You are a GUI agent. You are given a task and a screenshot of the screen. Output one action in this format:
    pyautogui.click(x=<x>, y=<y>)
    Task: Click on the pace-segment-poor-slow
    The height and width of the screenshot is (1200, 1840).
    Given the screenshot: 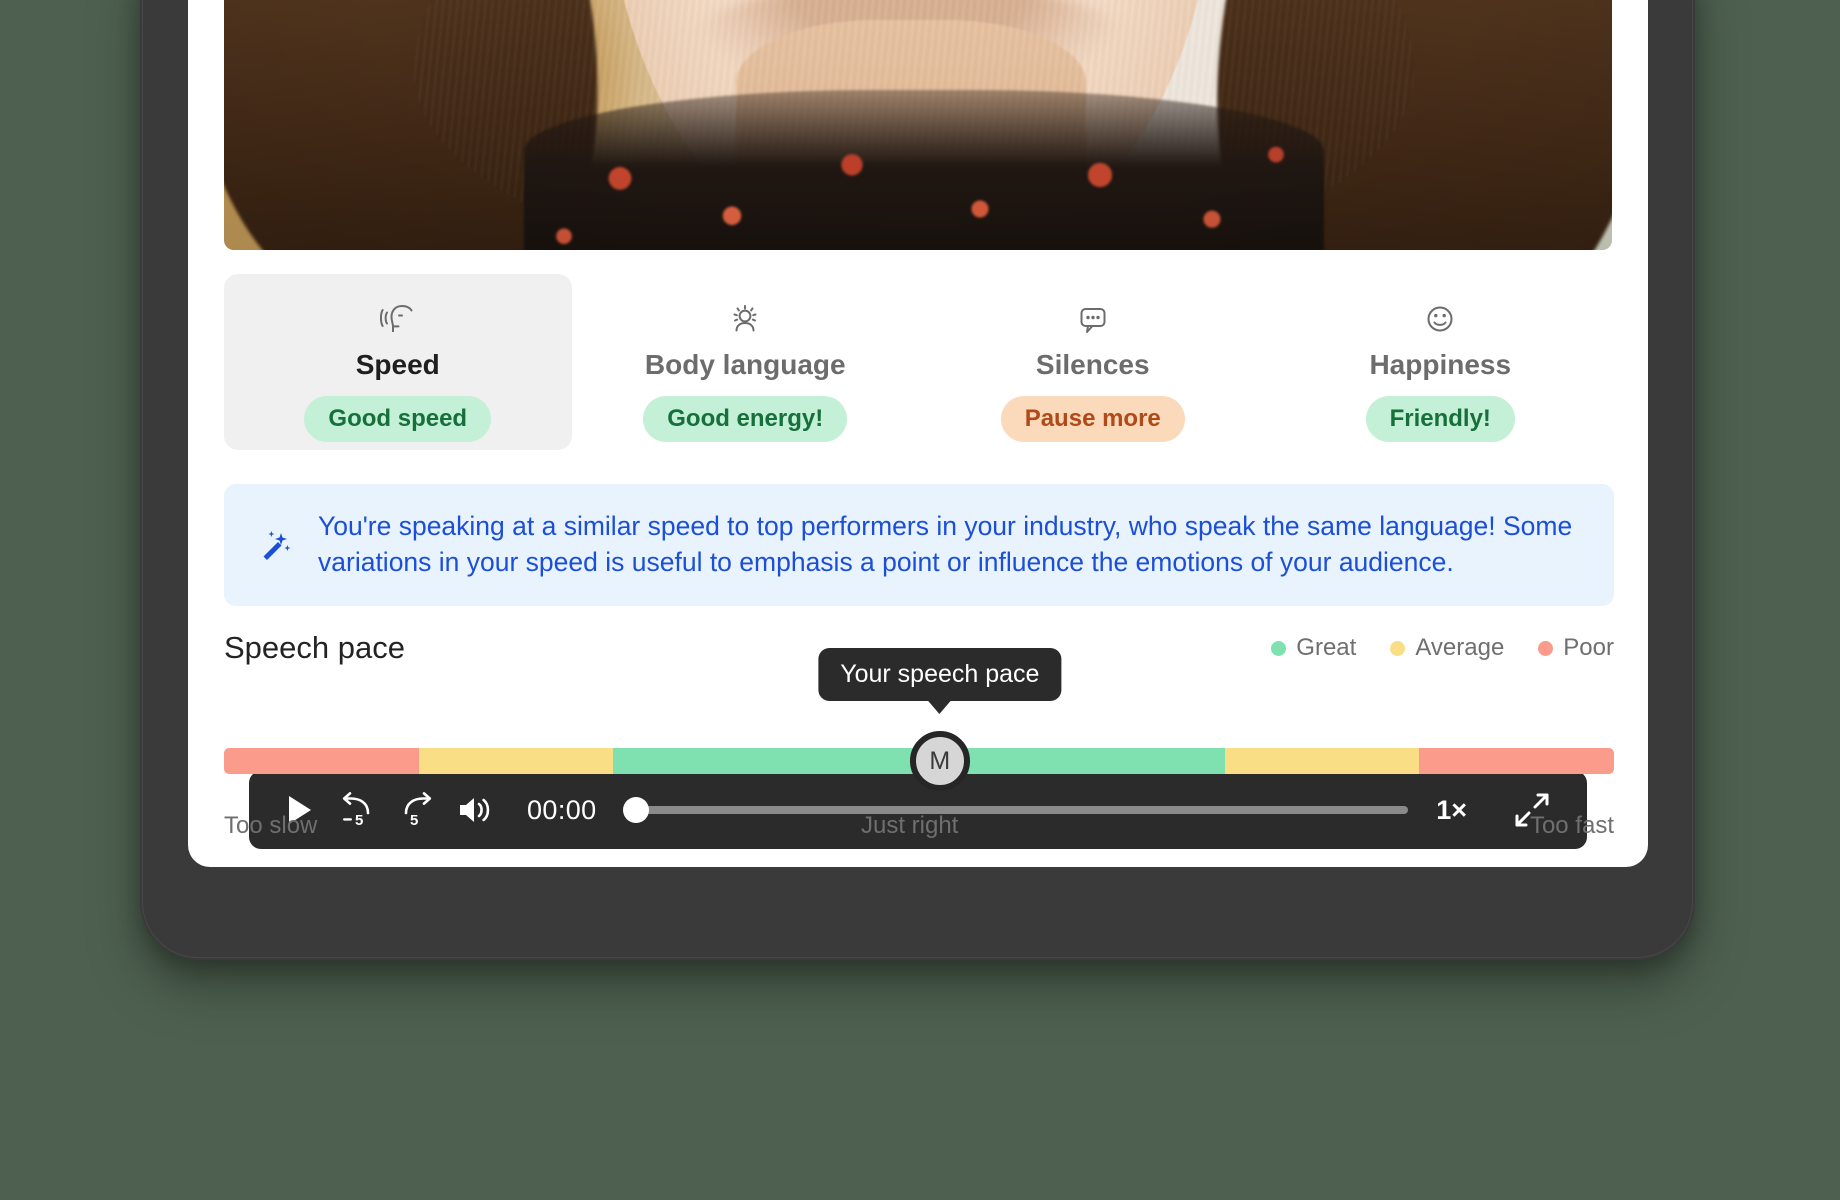 What is the action you would take?
    pyautogui.click(x=321, y=761)
    